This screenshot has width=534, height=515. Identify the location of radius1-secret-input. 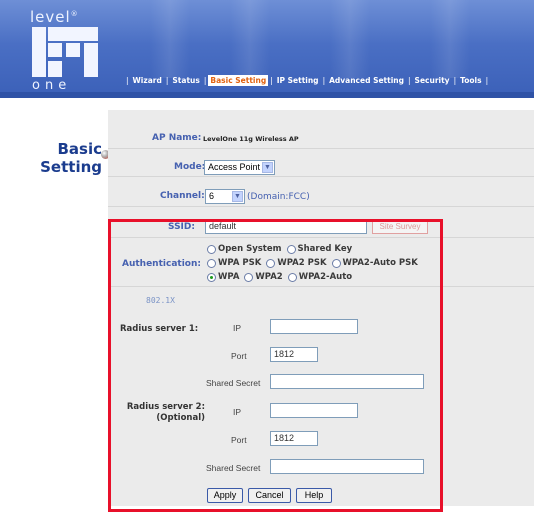
(347, 381).